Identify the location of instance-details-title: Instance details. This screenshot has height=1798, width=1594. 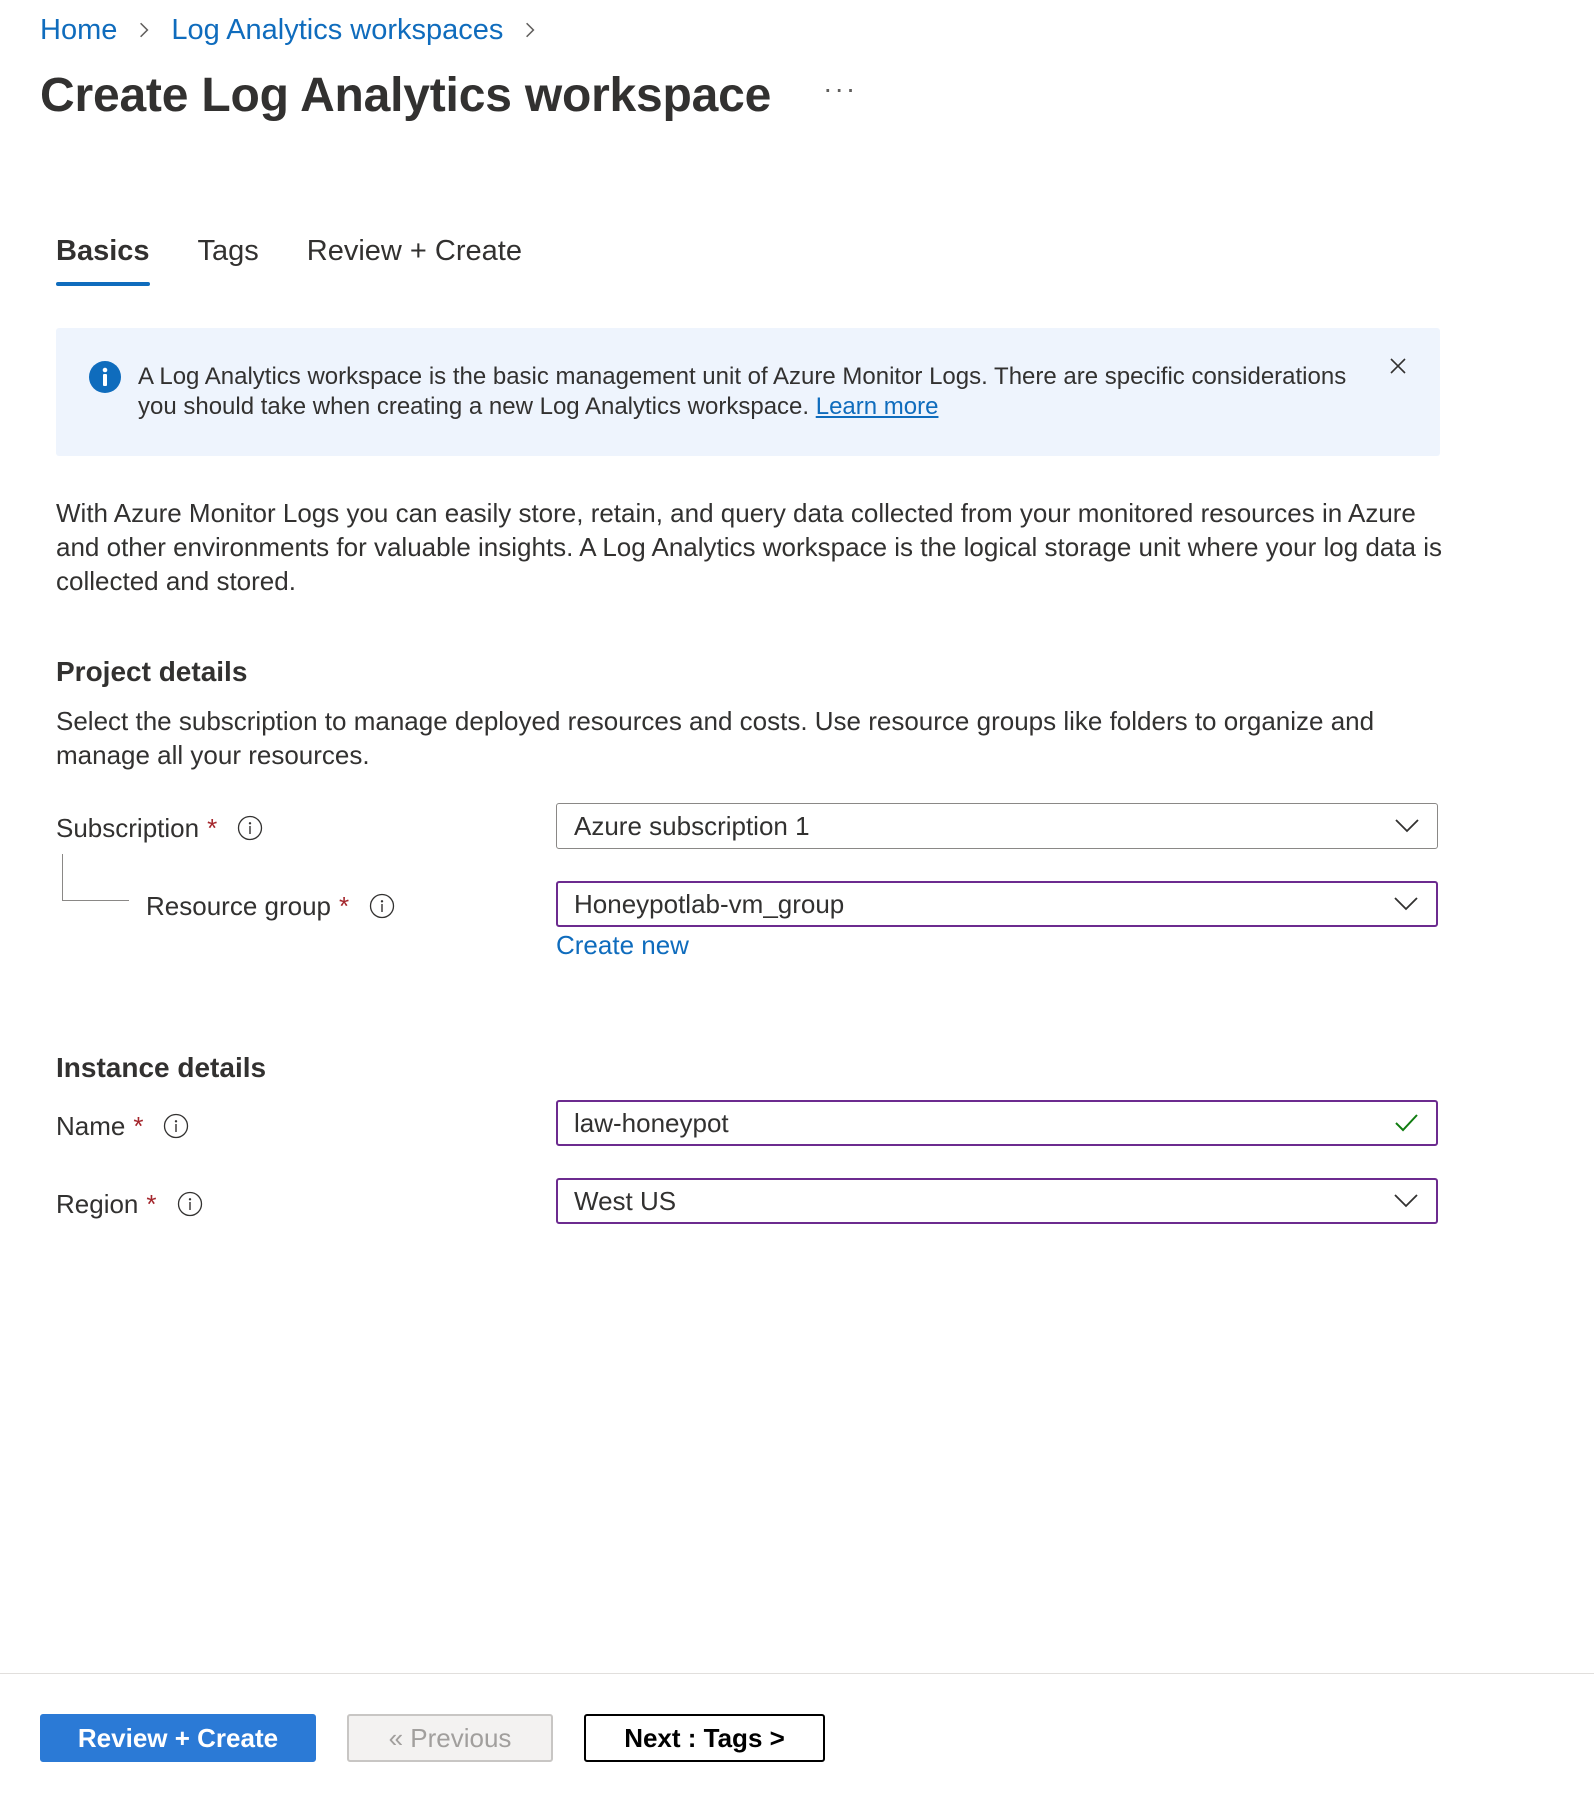
(161, 1067).